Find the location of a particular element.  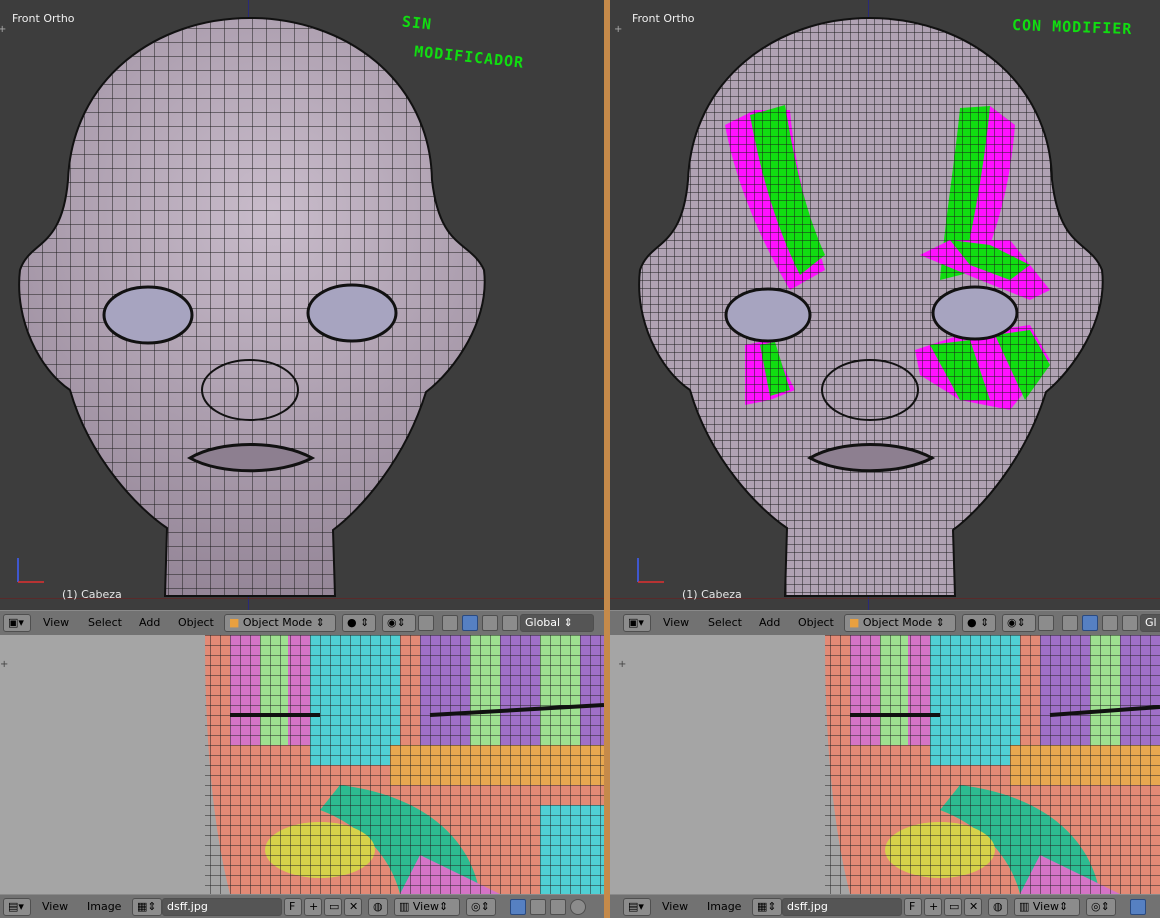

orientation-label: Global is located at coordinates (543, 622).